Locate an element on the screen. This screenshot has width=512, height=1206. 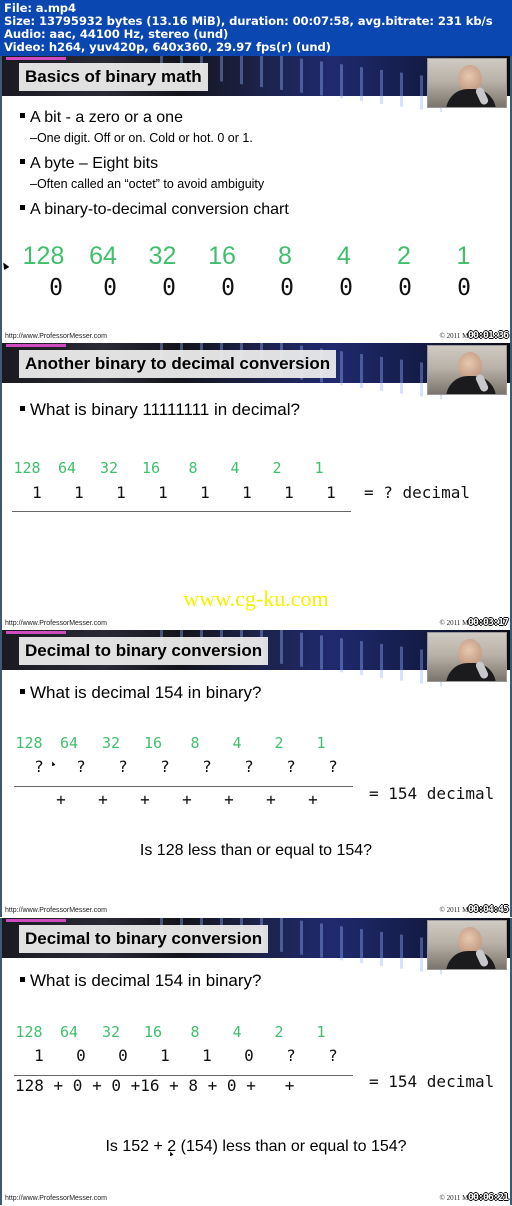
result-text: = ? decimal is located at coordinates (417, 492).